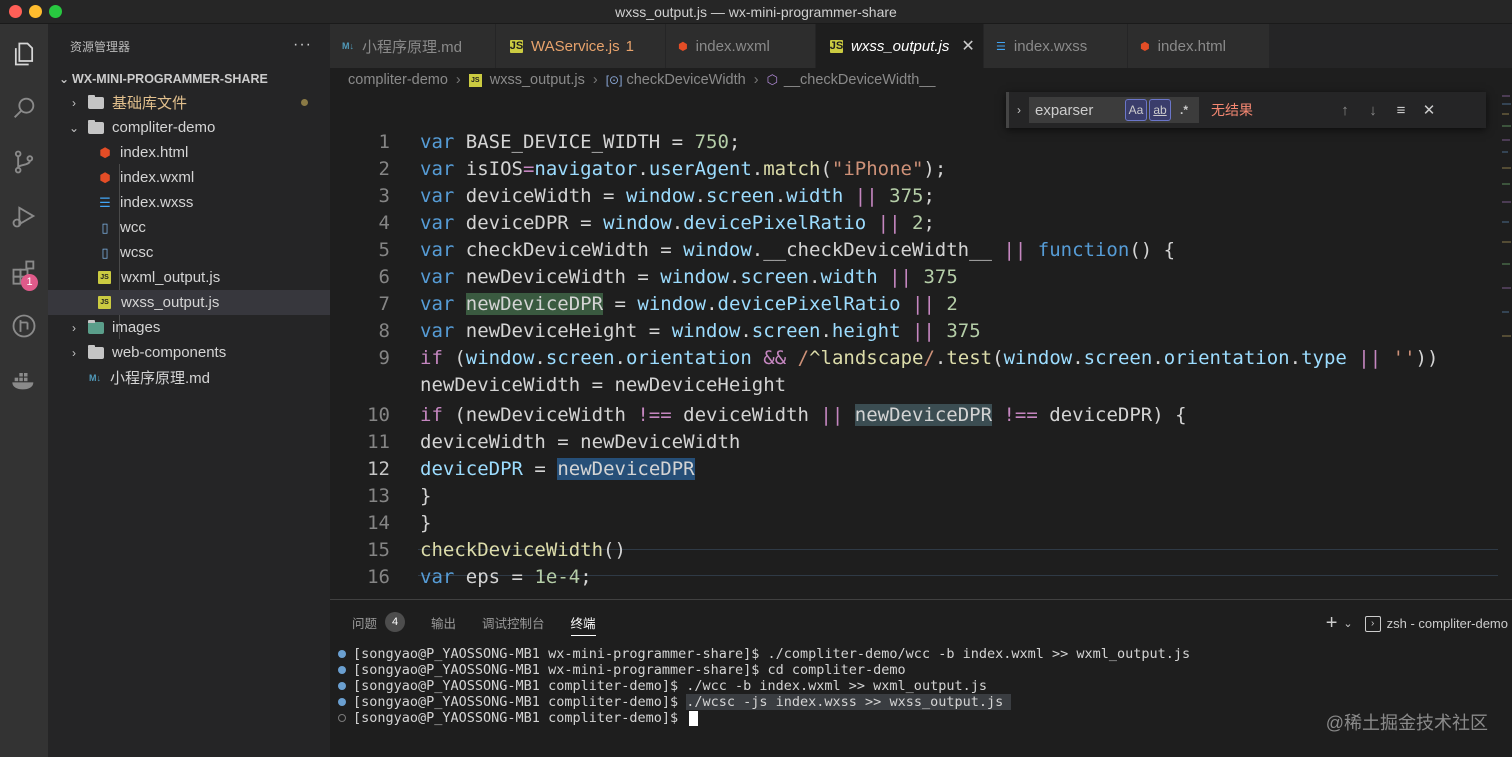 This screenshot has height=757, width=1512. Describe the element at coordinates (413, 46) in the screenshot. I see `tab-markdown: M↓ 小程序原理.md` at that location.